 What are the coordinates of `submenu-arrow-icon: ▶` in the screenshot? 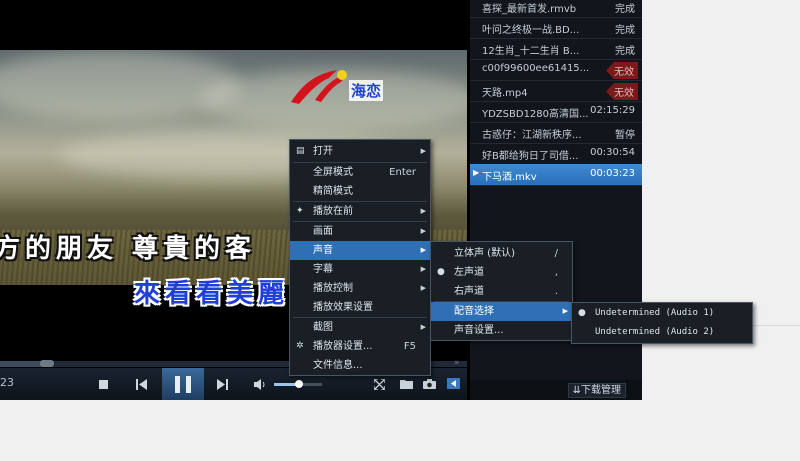 It's located at (423, 151).